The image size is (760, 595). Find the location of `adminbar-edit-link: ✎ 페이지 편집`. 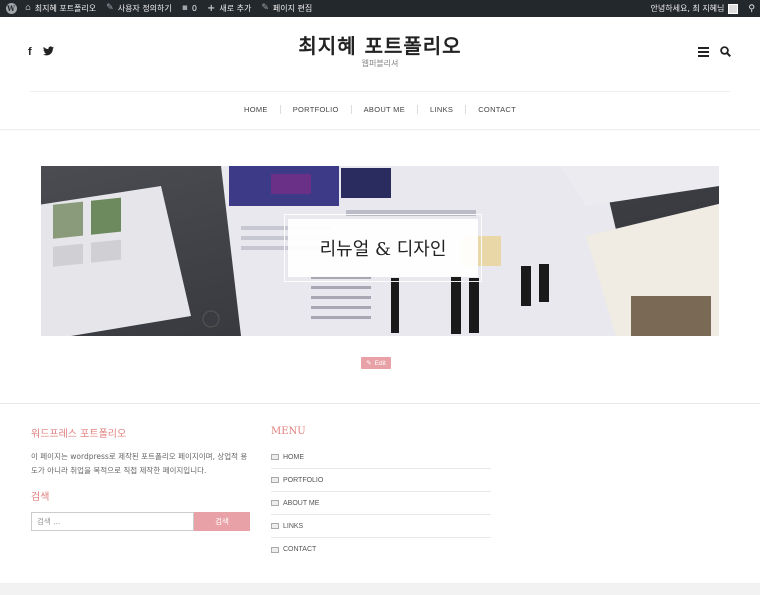

adminbar-edit-link: ✎ 페이지 편집 is located at coordinates (286, 8).